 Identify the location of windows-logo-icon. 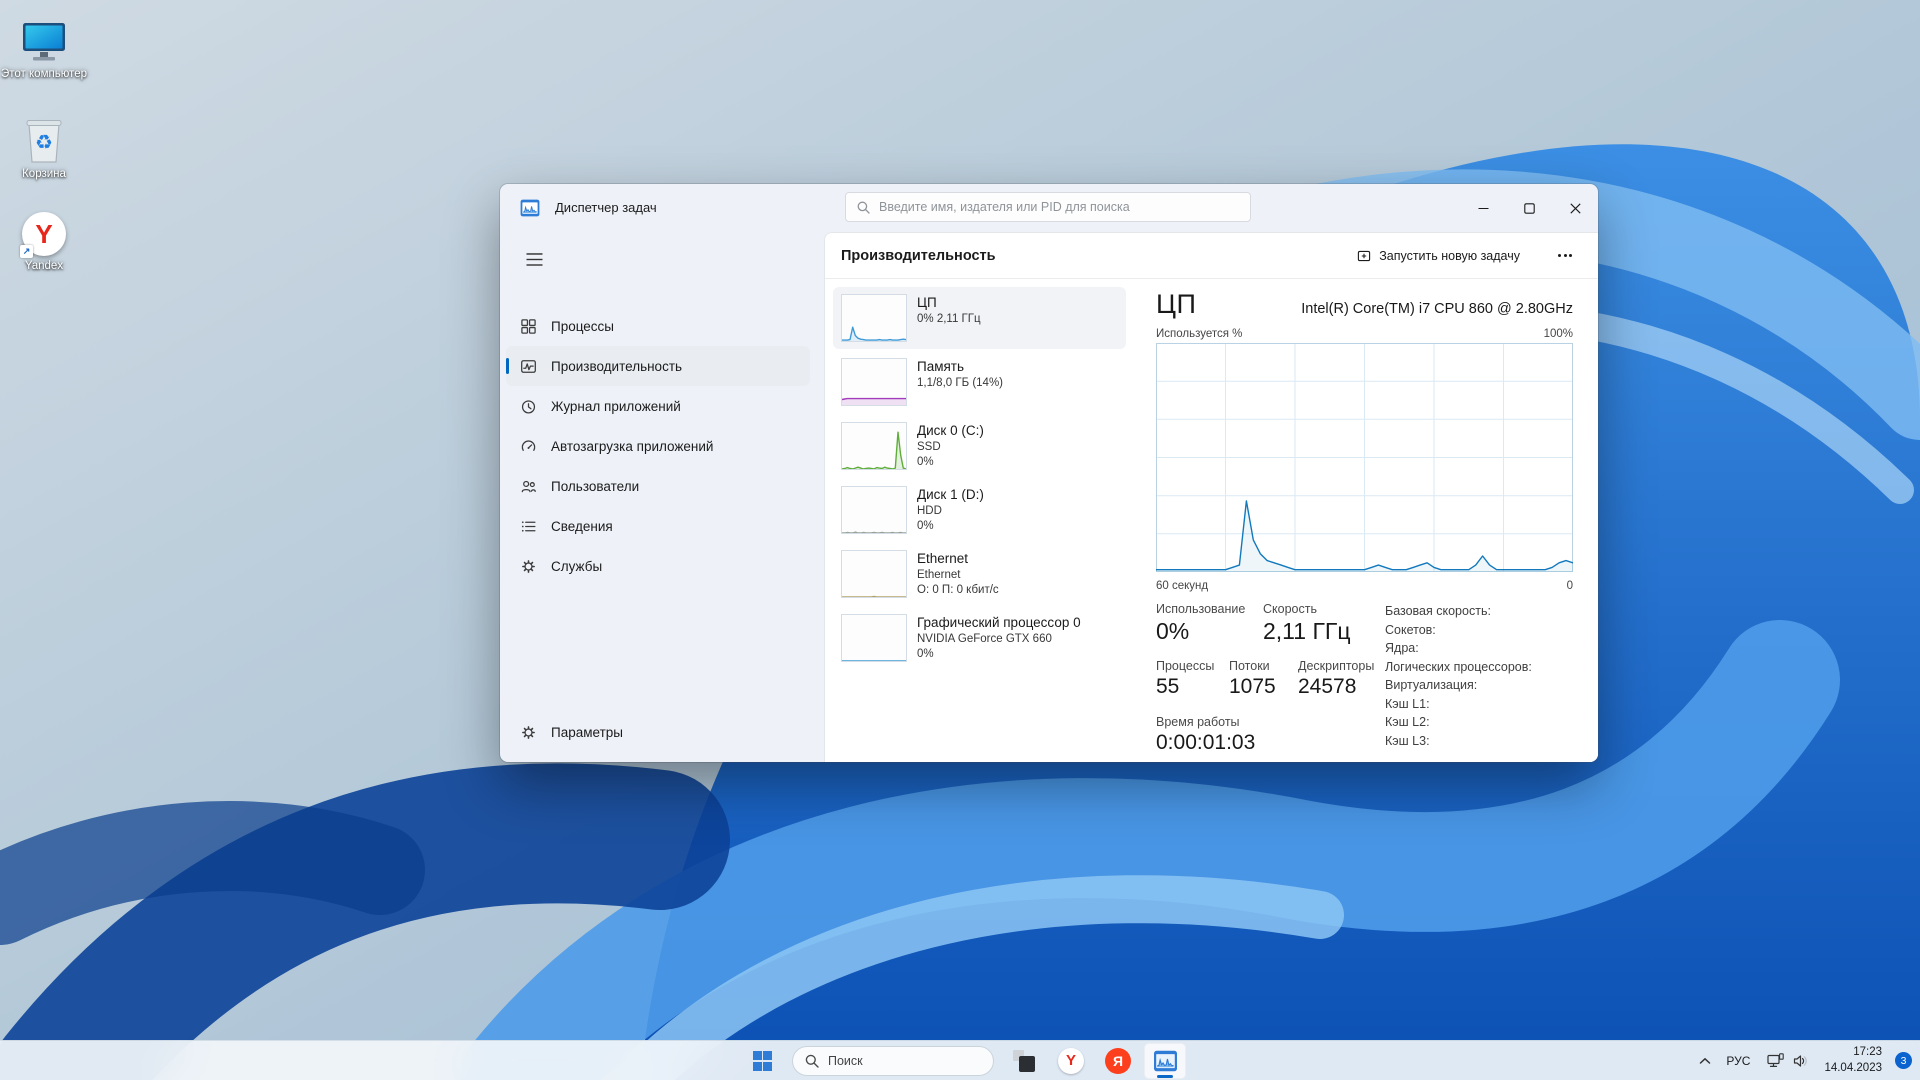
(762, 1061).